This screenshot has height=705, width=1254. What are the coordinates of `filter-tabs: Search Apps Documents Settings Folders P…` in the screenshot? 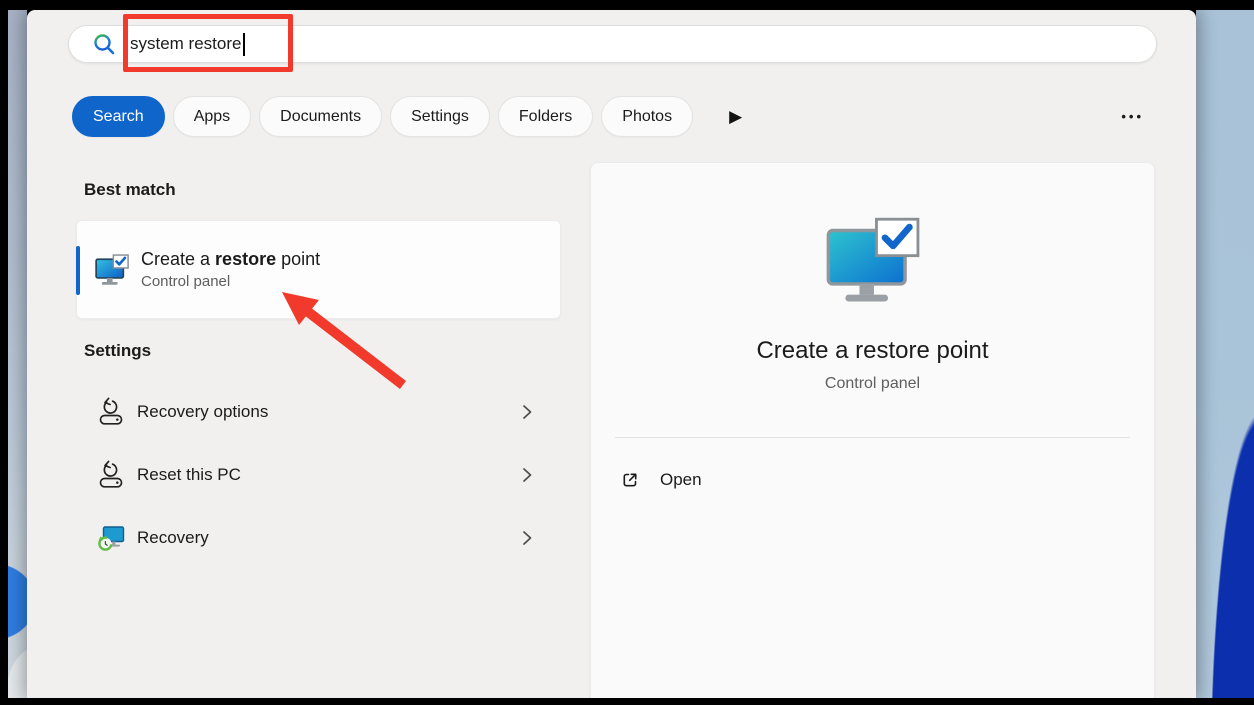 It's located at (407, 116).